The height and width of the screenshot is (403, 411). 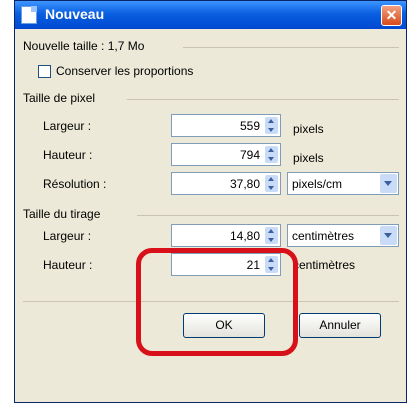 What do you see at coordinates (29, 15) in the screenshot?
I see `new-document-icon` at bounding box center [29, 15].